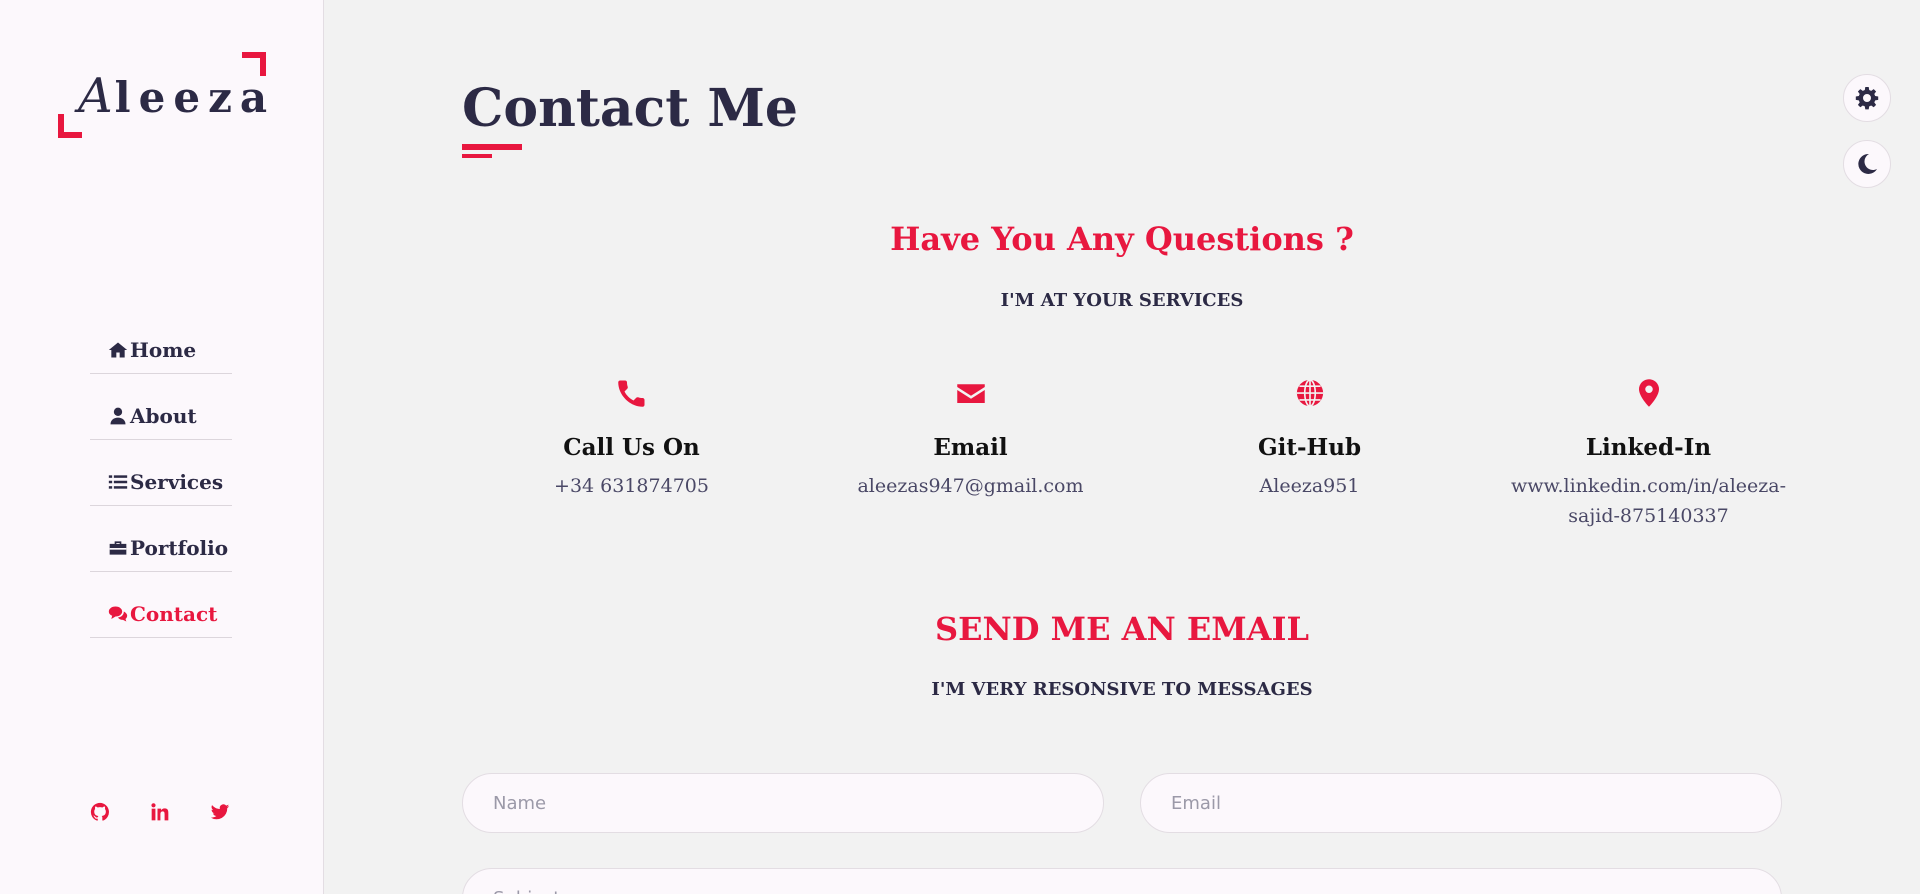 The image size is (1920, 894). I want to click on nav-item-contact: Contact, so click(161, 605).